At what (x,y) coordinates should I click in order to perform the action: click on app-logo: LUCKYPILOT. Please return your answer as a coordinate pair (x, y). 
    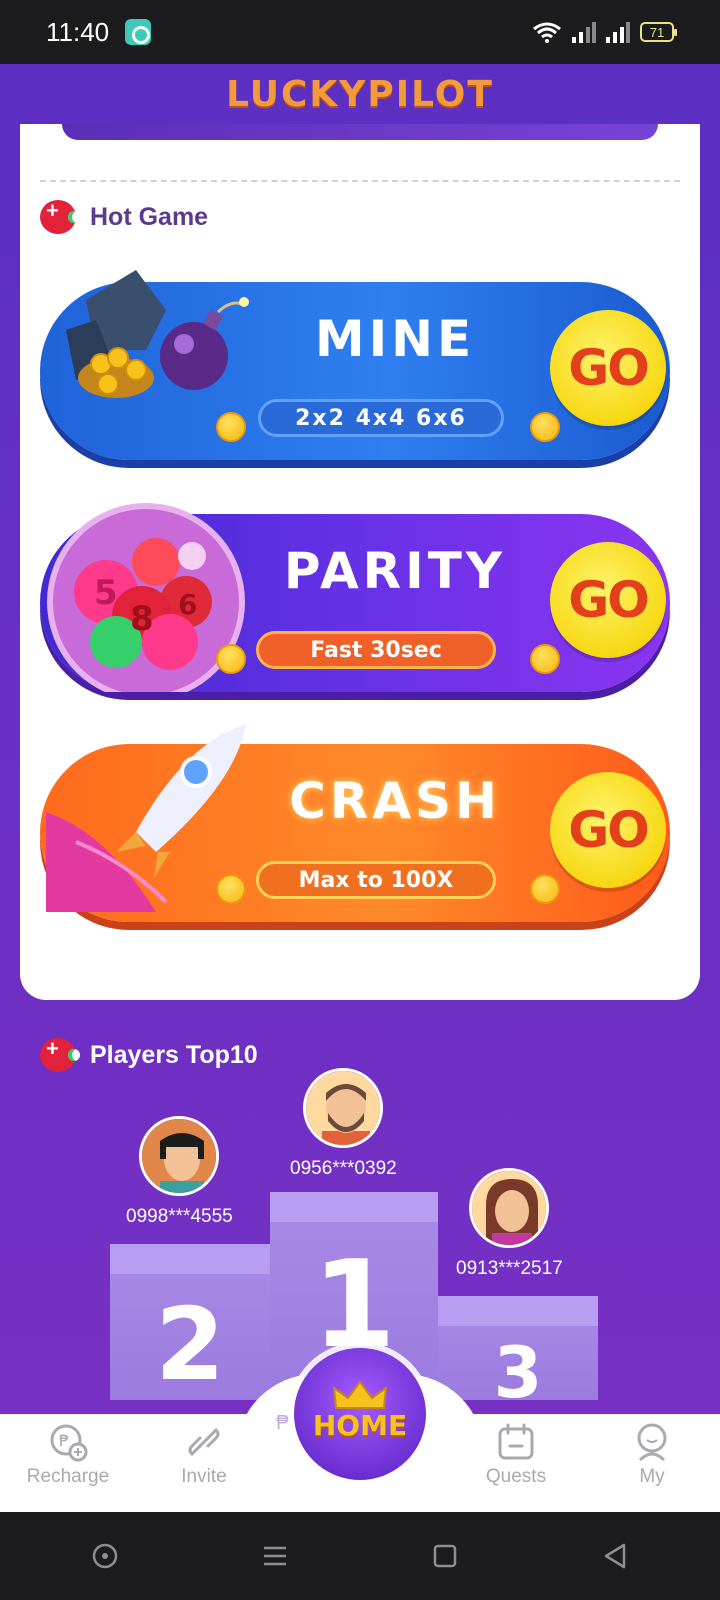
    Looking at the image, I should click on (360, 94).